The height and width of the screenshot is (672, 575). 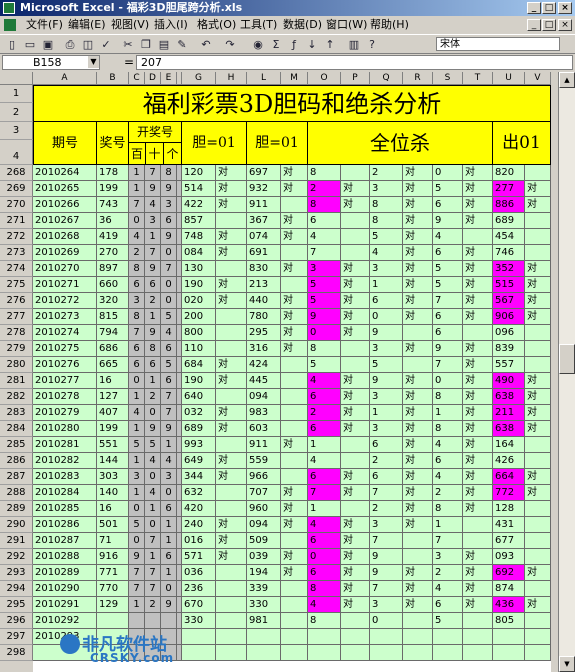 I want to click on table-cell: 689, so click(x=509, y=221).